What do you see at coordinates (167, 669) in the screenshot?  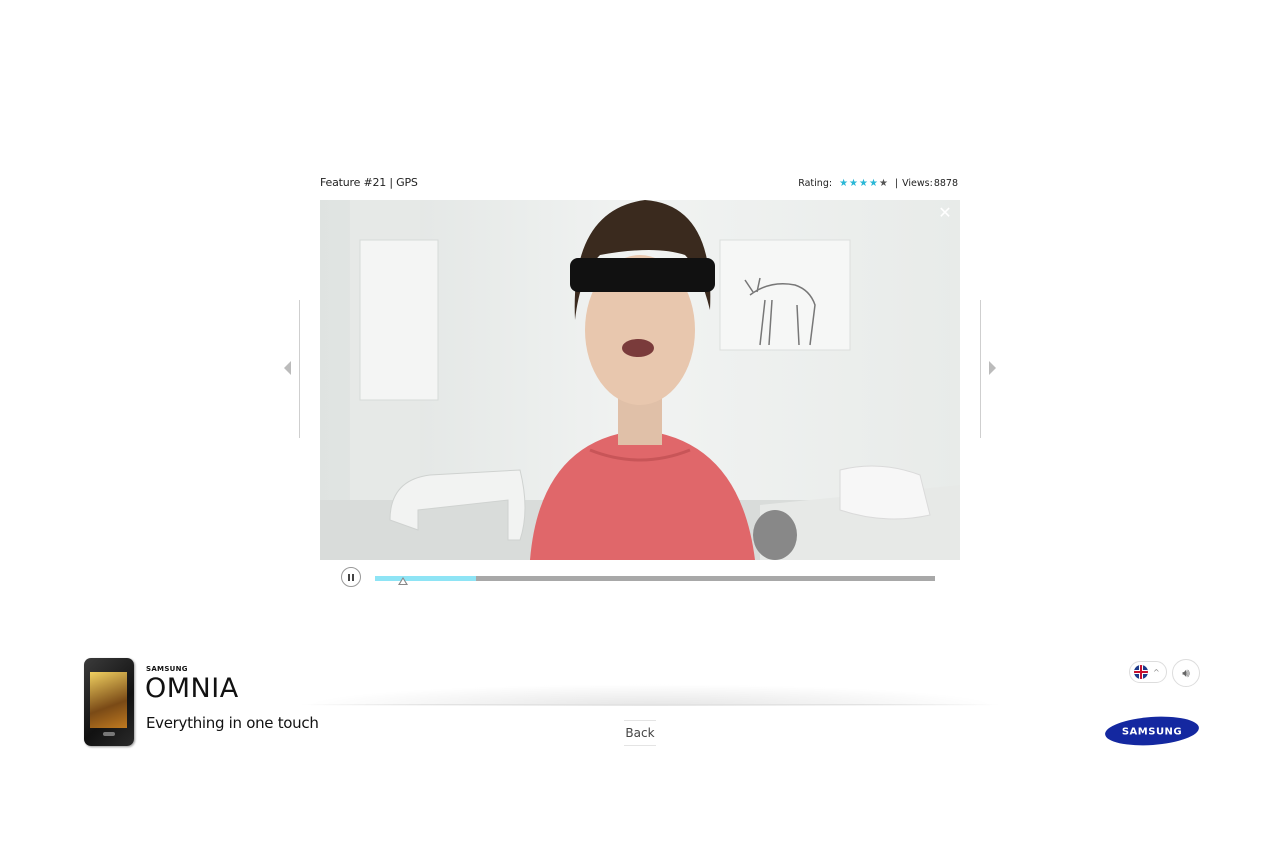 I see `brand-maker: SAMSUNG` at bounding box center [167, 669].